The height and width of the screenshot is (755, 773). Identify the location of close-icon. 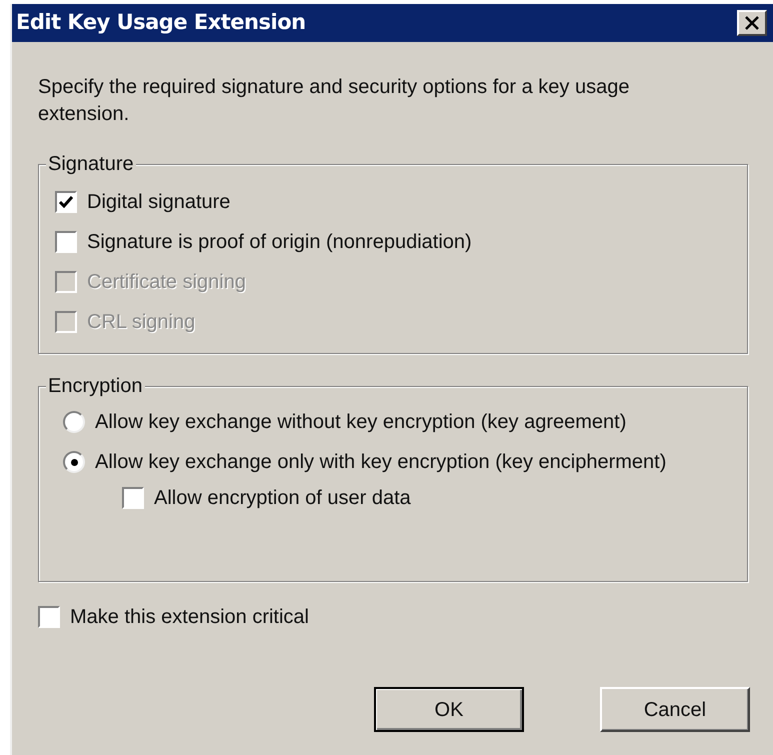
(752, 23).